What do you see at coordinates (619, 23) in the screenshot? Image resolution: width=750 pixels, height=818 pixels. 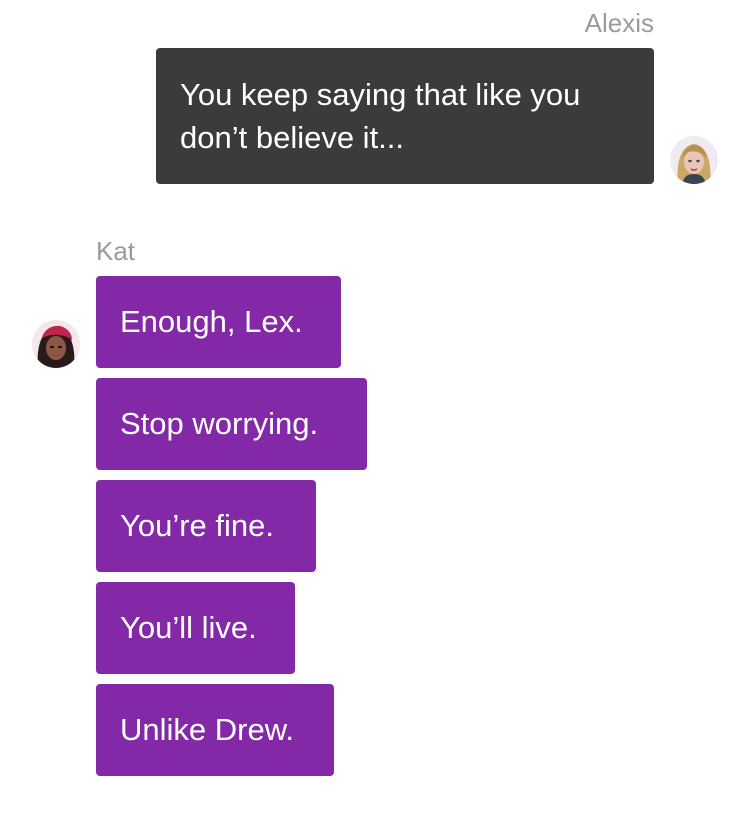 I see `sender-name-alexis: Alexis` at bounding box center [619, 23].